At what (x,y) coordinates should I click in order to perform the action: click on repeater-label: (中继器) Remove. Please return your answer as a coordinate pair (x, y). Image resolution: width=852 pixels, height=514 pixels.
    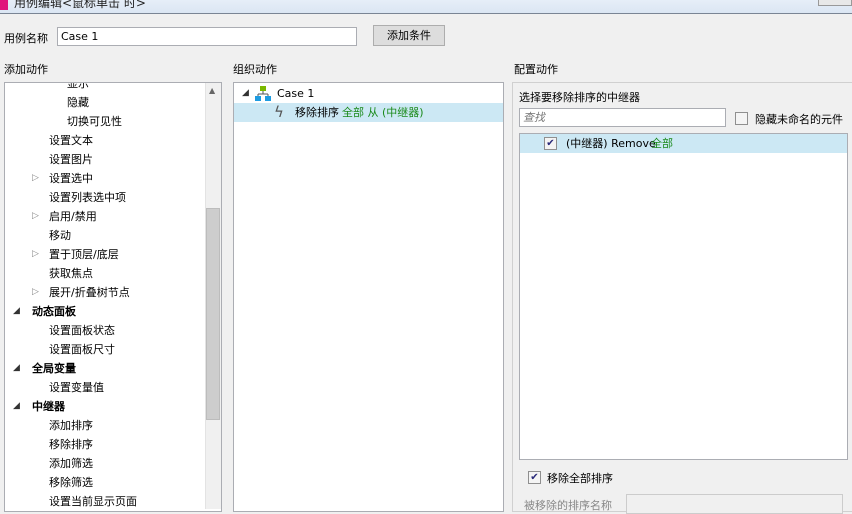
    Looking at the image, I should click on (611, 143).